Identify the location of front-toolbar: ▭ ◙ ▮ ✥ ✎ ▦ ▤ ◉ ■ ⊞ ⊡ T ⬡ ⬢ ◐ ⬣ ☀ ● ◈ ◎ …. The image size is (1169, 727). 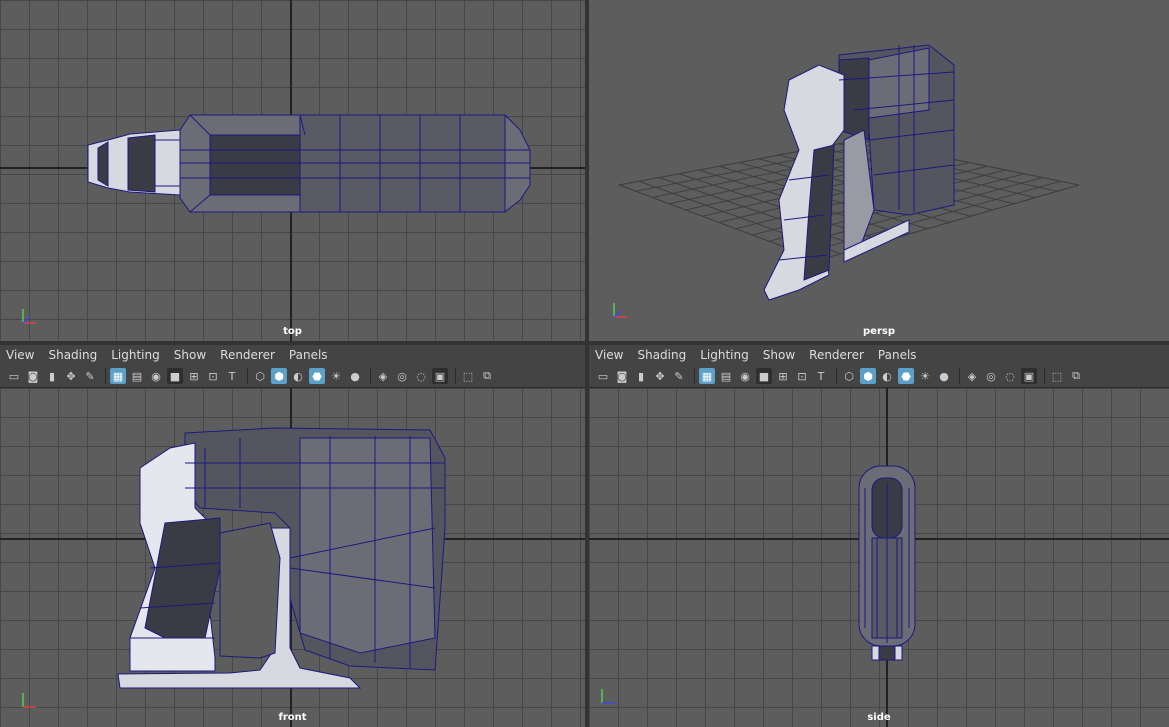
(292, 376).